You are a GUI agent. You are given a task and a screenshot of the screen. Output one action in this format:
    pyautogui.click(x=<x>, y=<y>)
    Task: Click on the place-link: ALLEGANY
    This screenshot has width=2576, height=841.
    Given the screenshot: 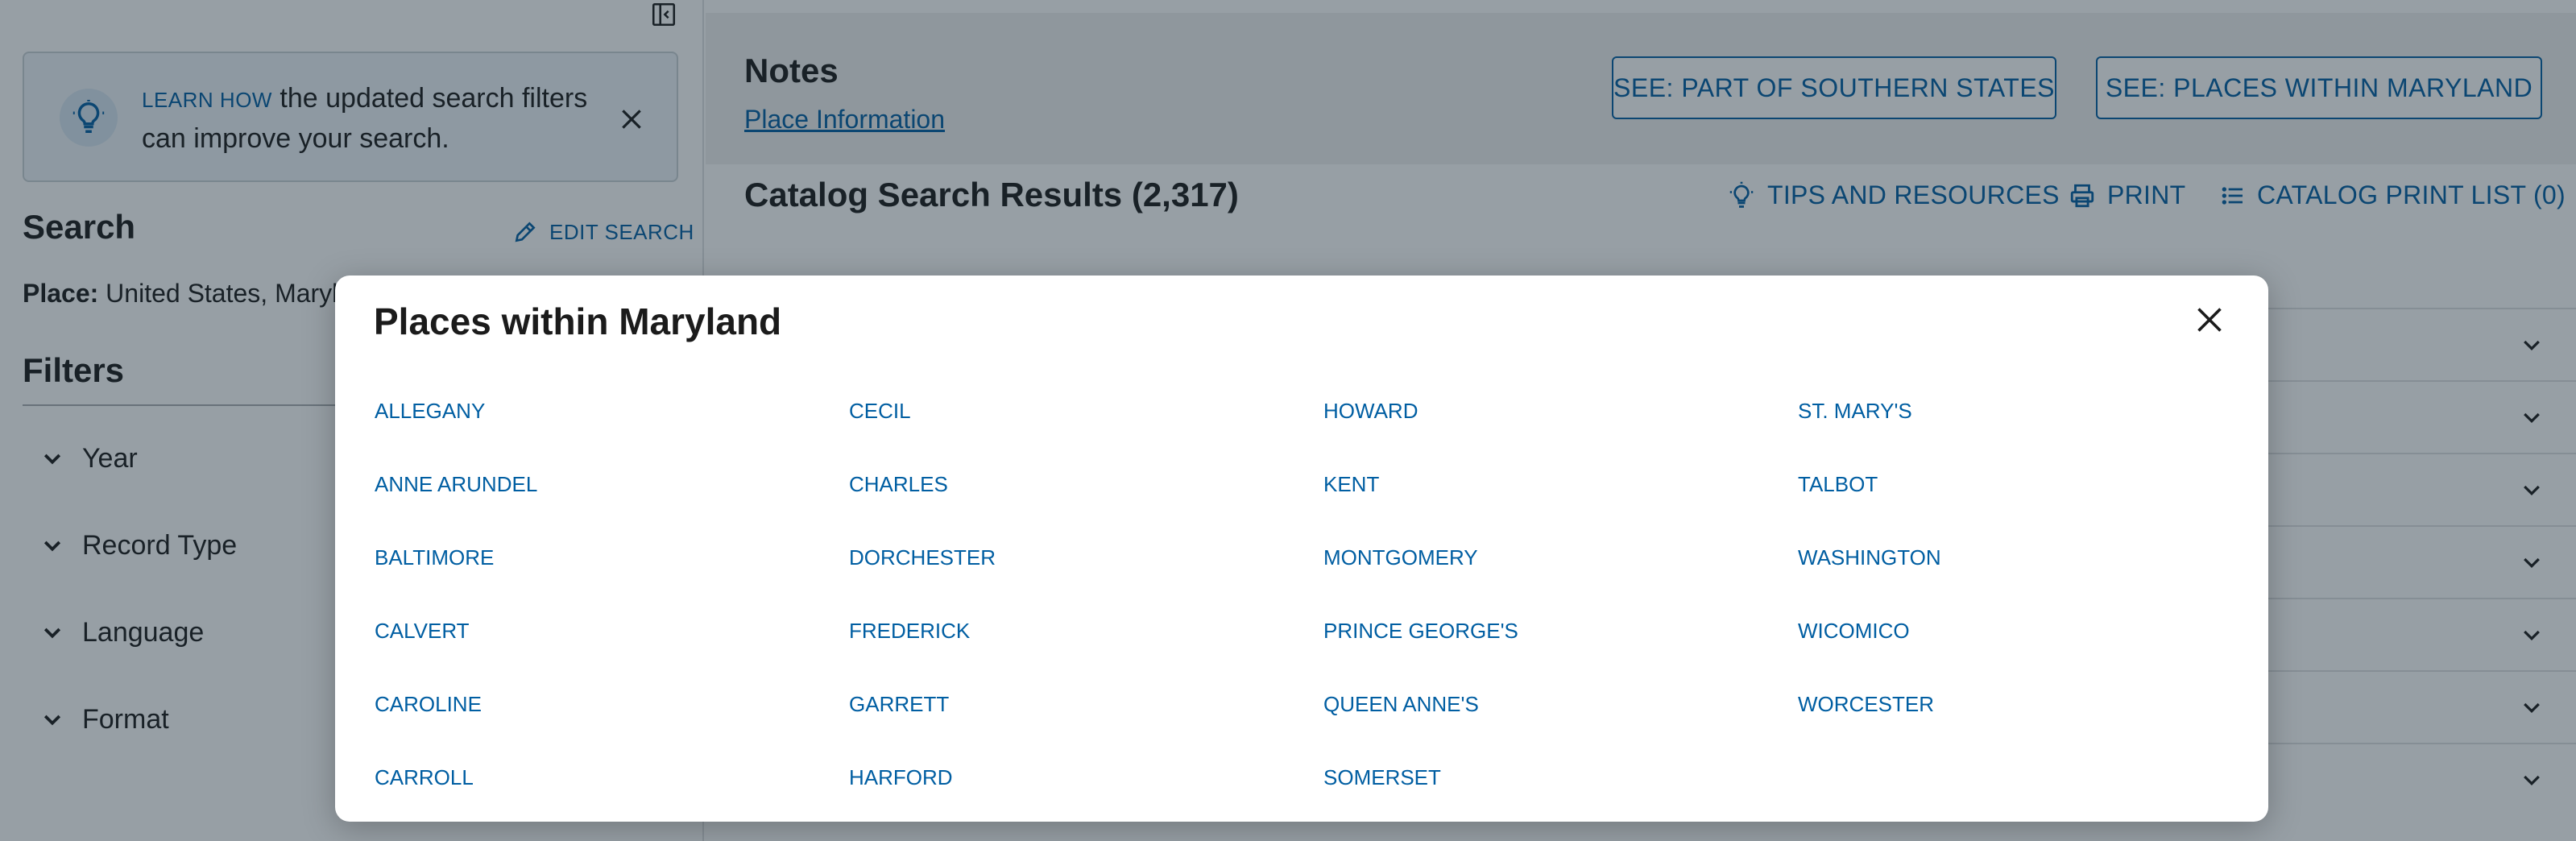 What is the action you would take?
    pyautogui.click(x=612, y=411)
    